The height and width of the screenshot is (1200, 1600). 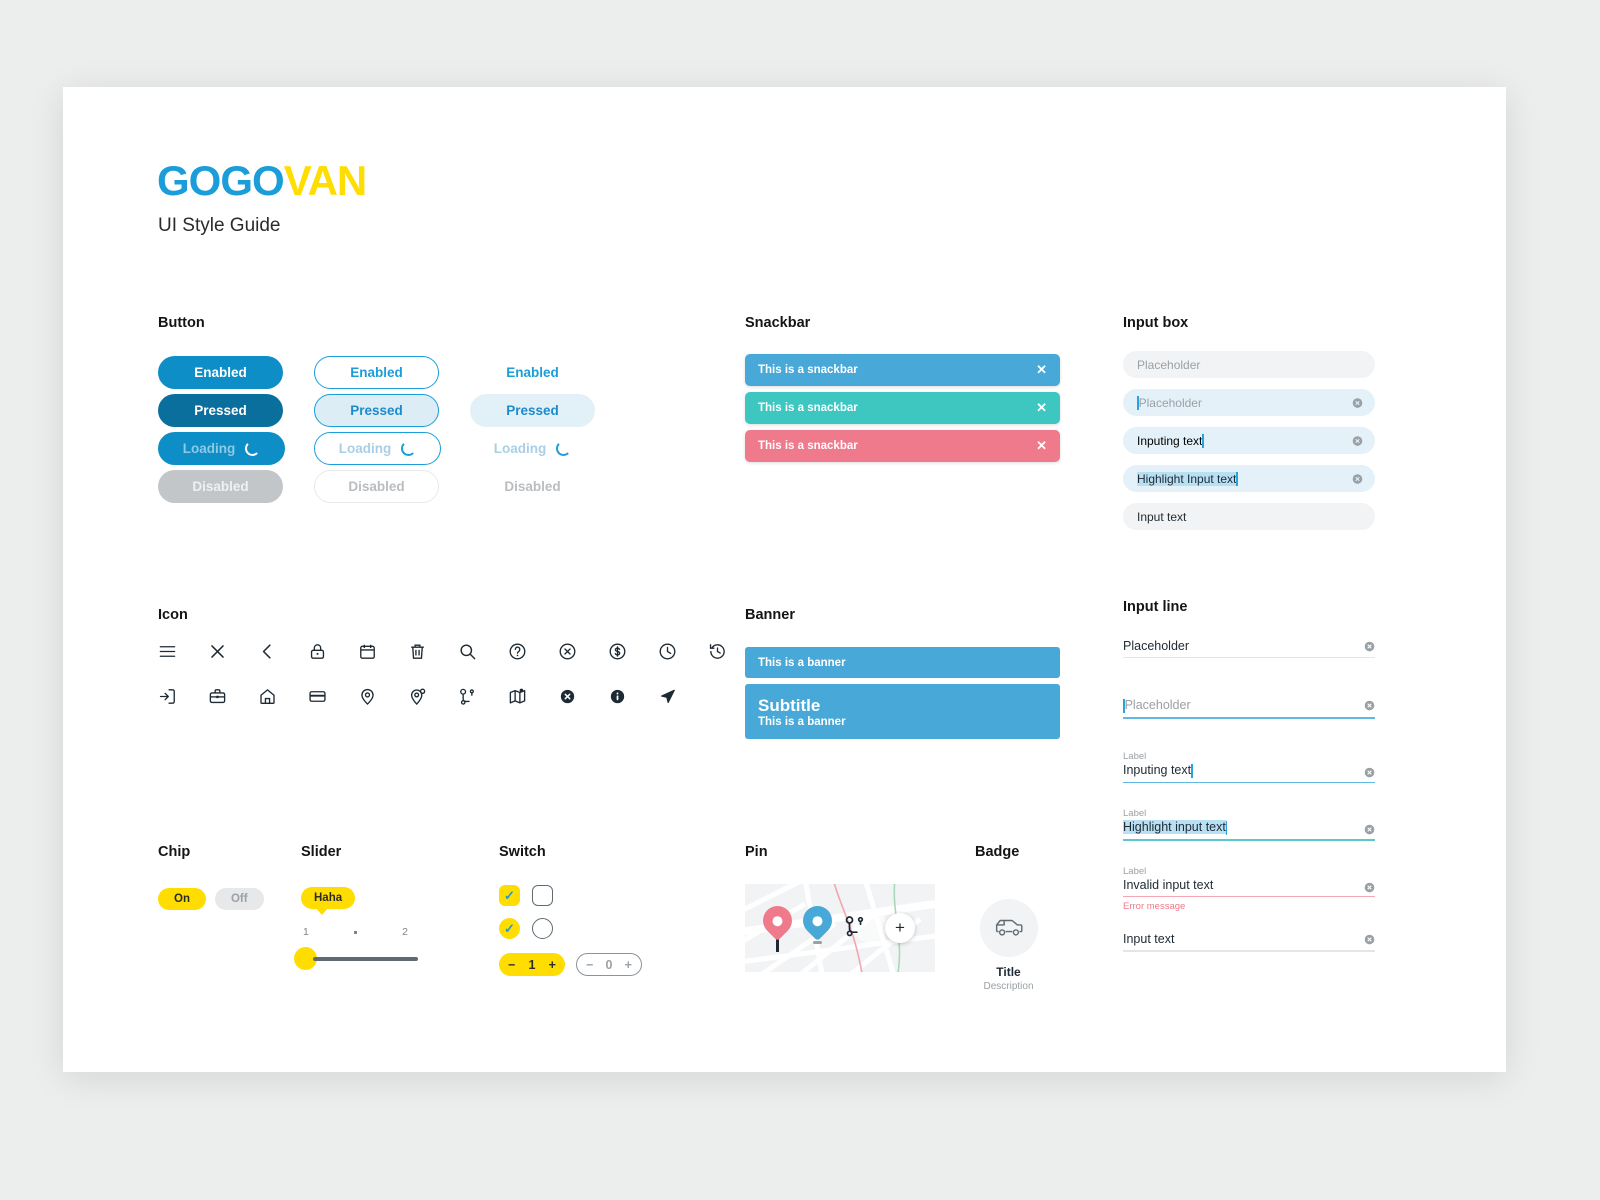 I want to click on input-line-highlight: Label Highlight input text, so click(x=1249, y=824).